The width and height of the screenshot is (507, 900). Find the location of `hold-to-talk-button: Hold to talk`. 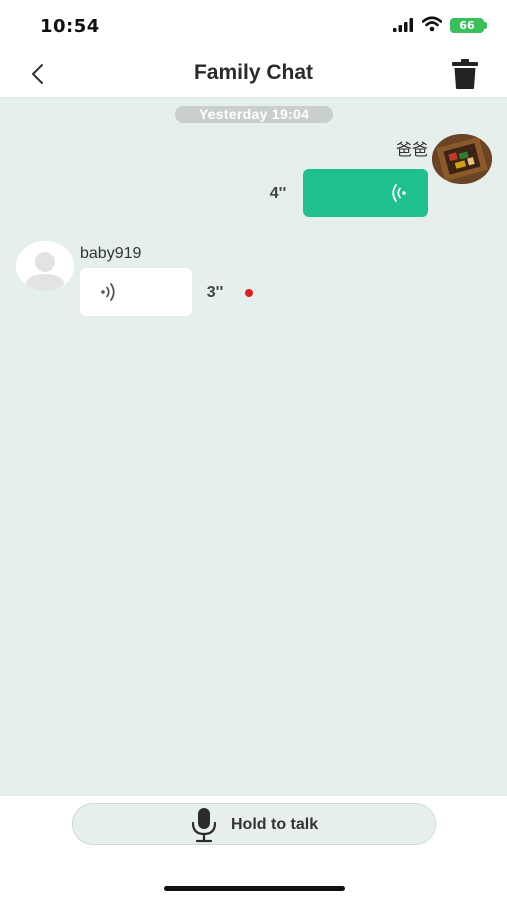

hold-to-talk-button: Hold to talk is located at coordinates (254, 824).